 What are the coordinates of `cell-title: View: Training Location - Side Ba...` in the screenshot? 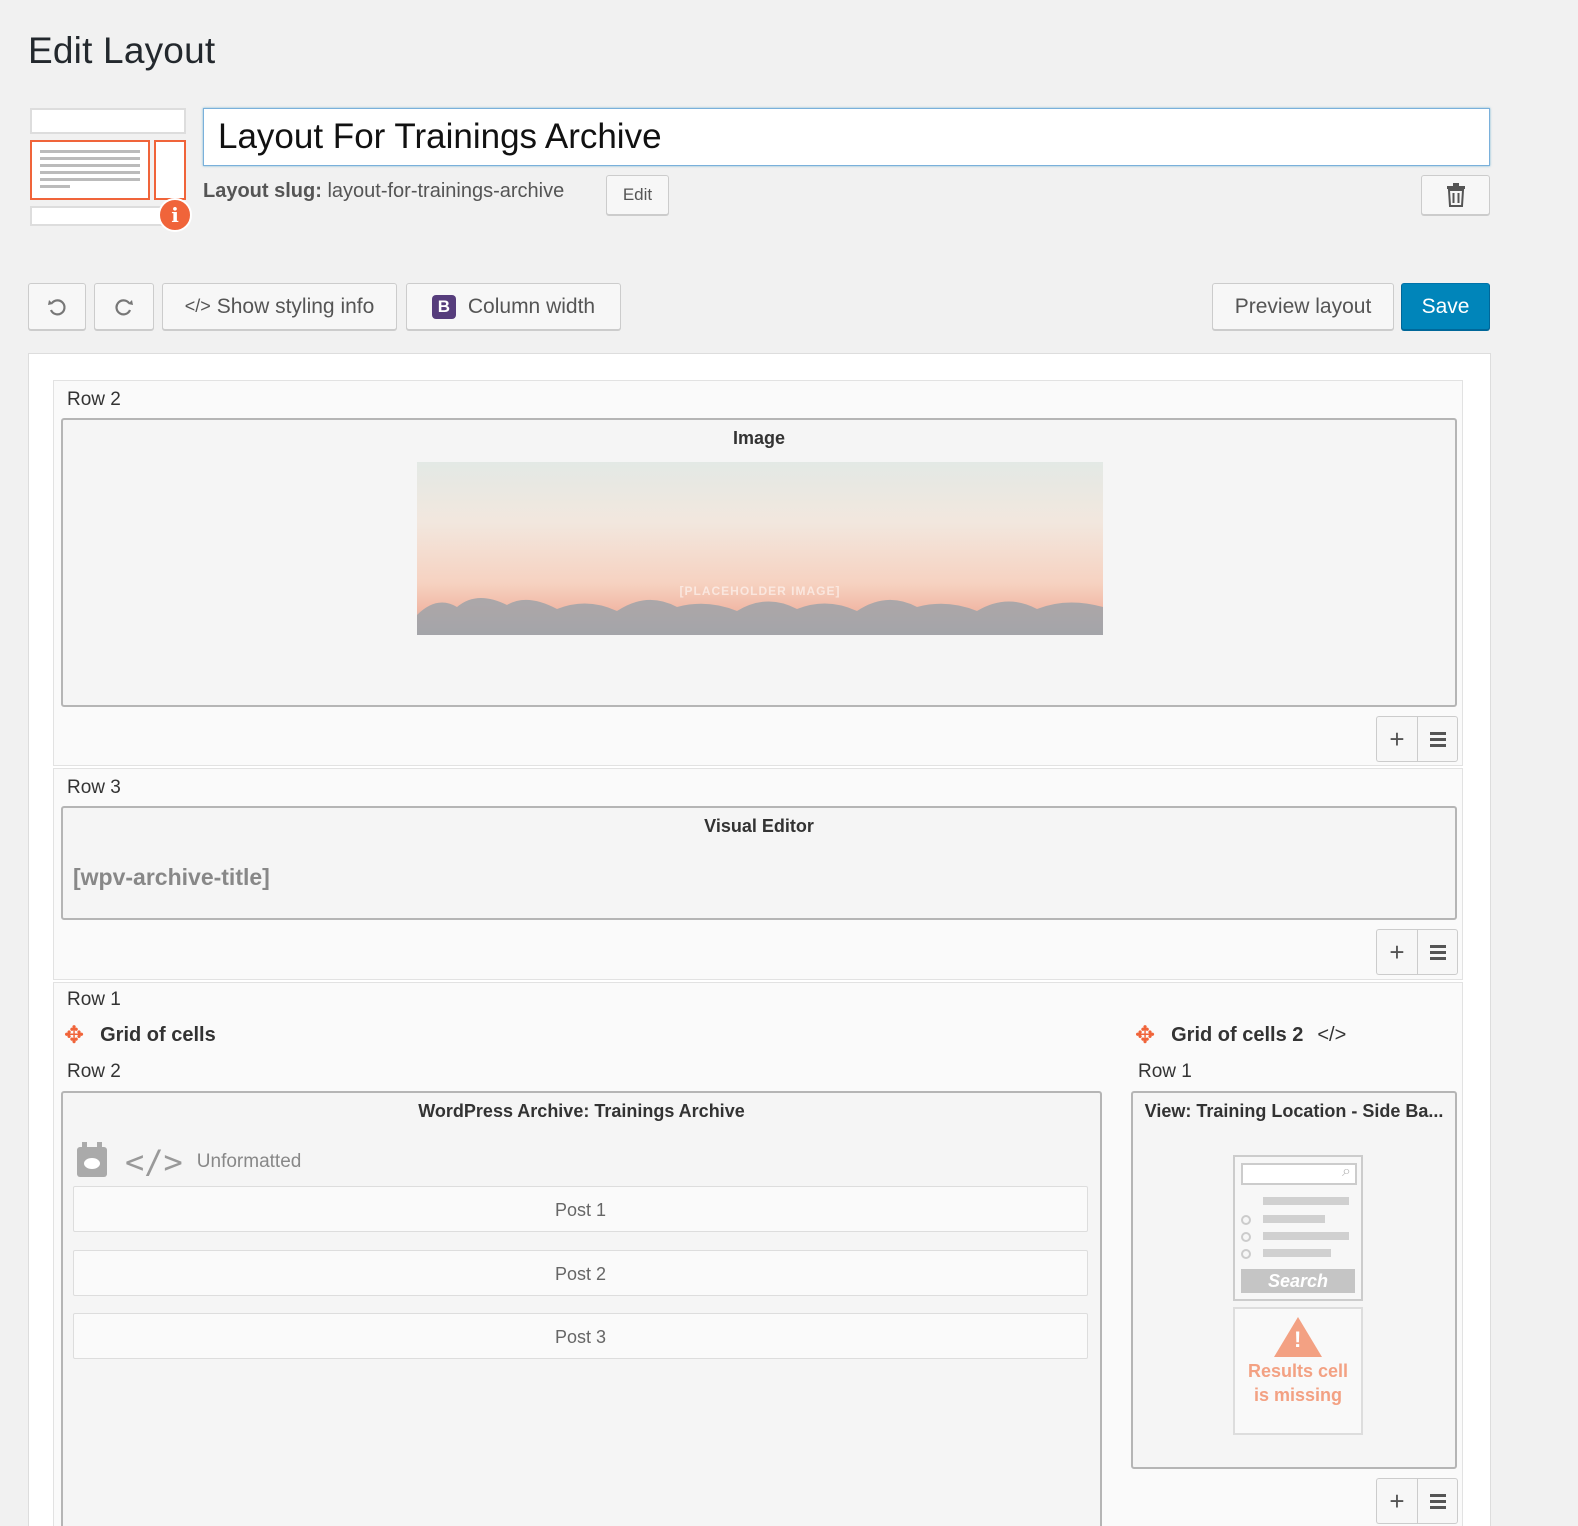 It's located at (1294, 1111).